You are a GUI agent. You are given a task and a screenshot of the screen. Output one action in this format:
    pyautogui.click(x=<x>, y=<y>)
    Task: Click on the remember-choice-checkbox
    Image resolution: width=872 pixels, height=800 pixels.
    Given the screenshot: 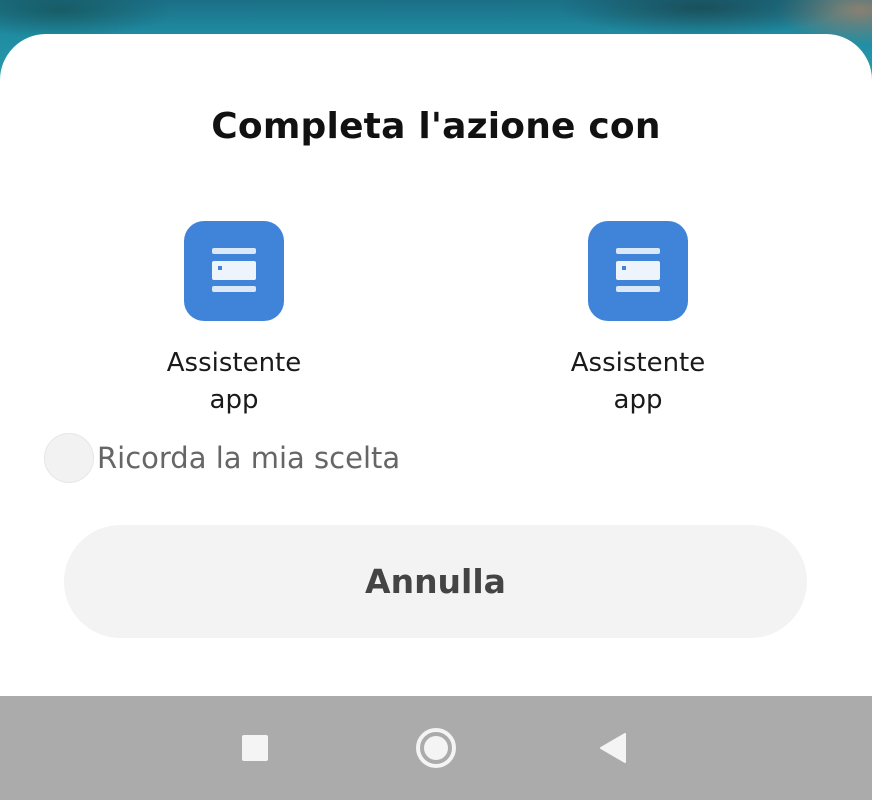 What is the action you would take?
    pyautogui.click(x=69, y=458)
    